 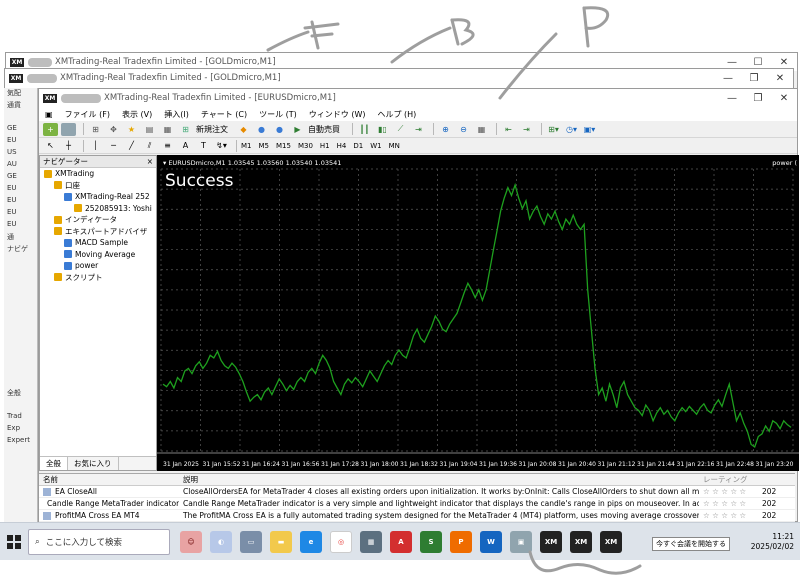 What do you see at coordinates (418, 129) in the screenshot?
I see `auto-scroll-icon: ⇥` at bounding box center [418, 129].